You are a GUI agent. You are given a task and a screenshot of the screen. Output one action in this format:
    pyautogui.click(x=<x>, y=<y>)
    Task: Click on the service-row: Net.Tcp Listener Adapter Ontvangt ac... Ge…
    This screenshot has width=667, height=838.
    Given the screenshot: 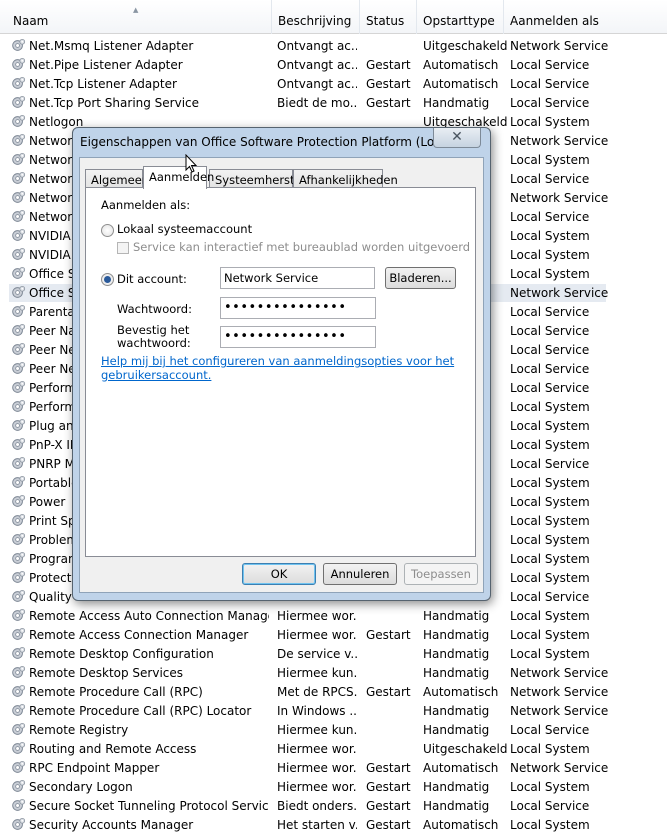 What is the action you would take?
    pyautogui.click(x=333, y=83)
    